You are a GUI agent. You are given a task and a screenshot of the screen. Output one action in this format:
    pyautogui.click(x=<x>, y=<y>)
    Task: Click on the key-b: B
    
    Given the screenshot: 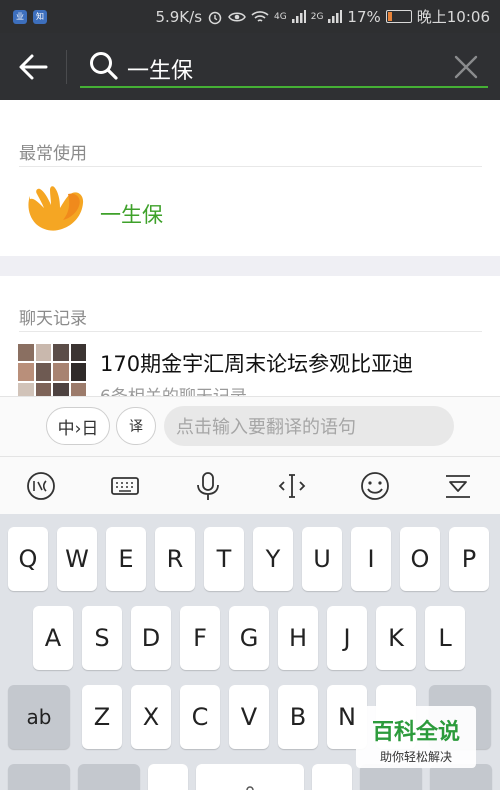 What is the action you would take?
    pyautogui.click(x=298, y=717)
    